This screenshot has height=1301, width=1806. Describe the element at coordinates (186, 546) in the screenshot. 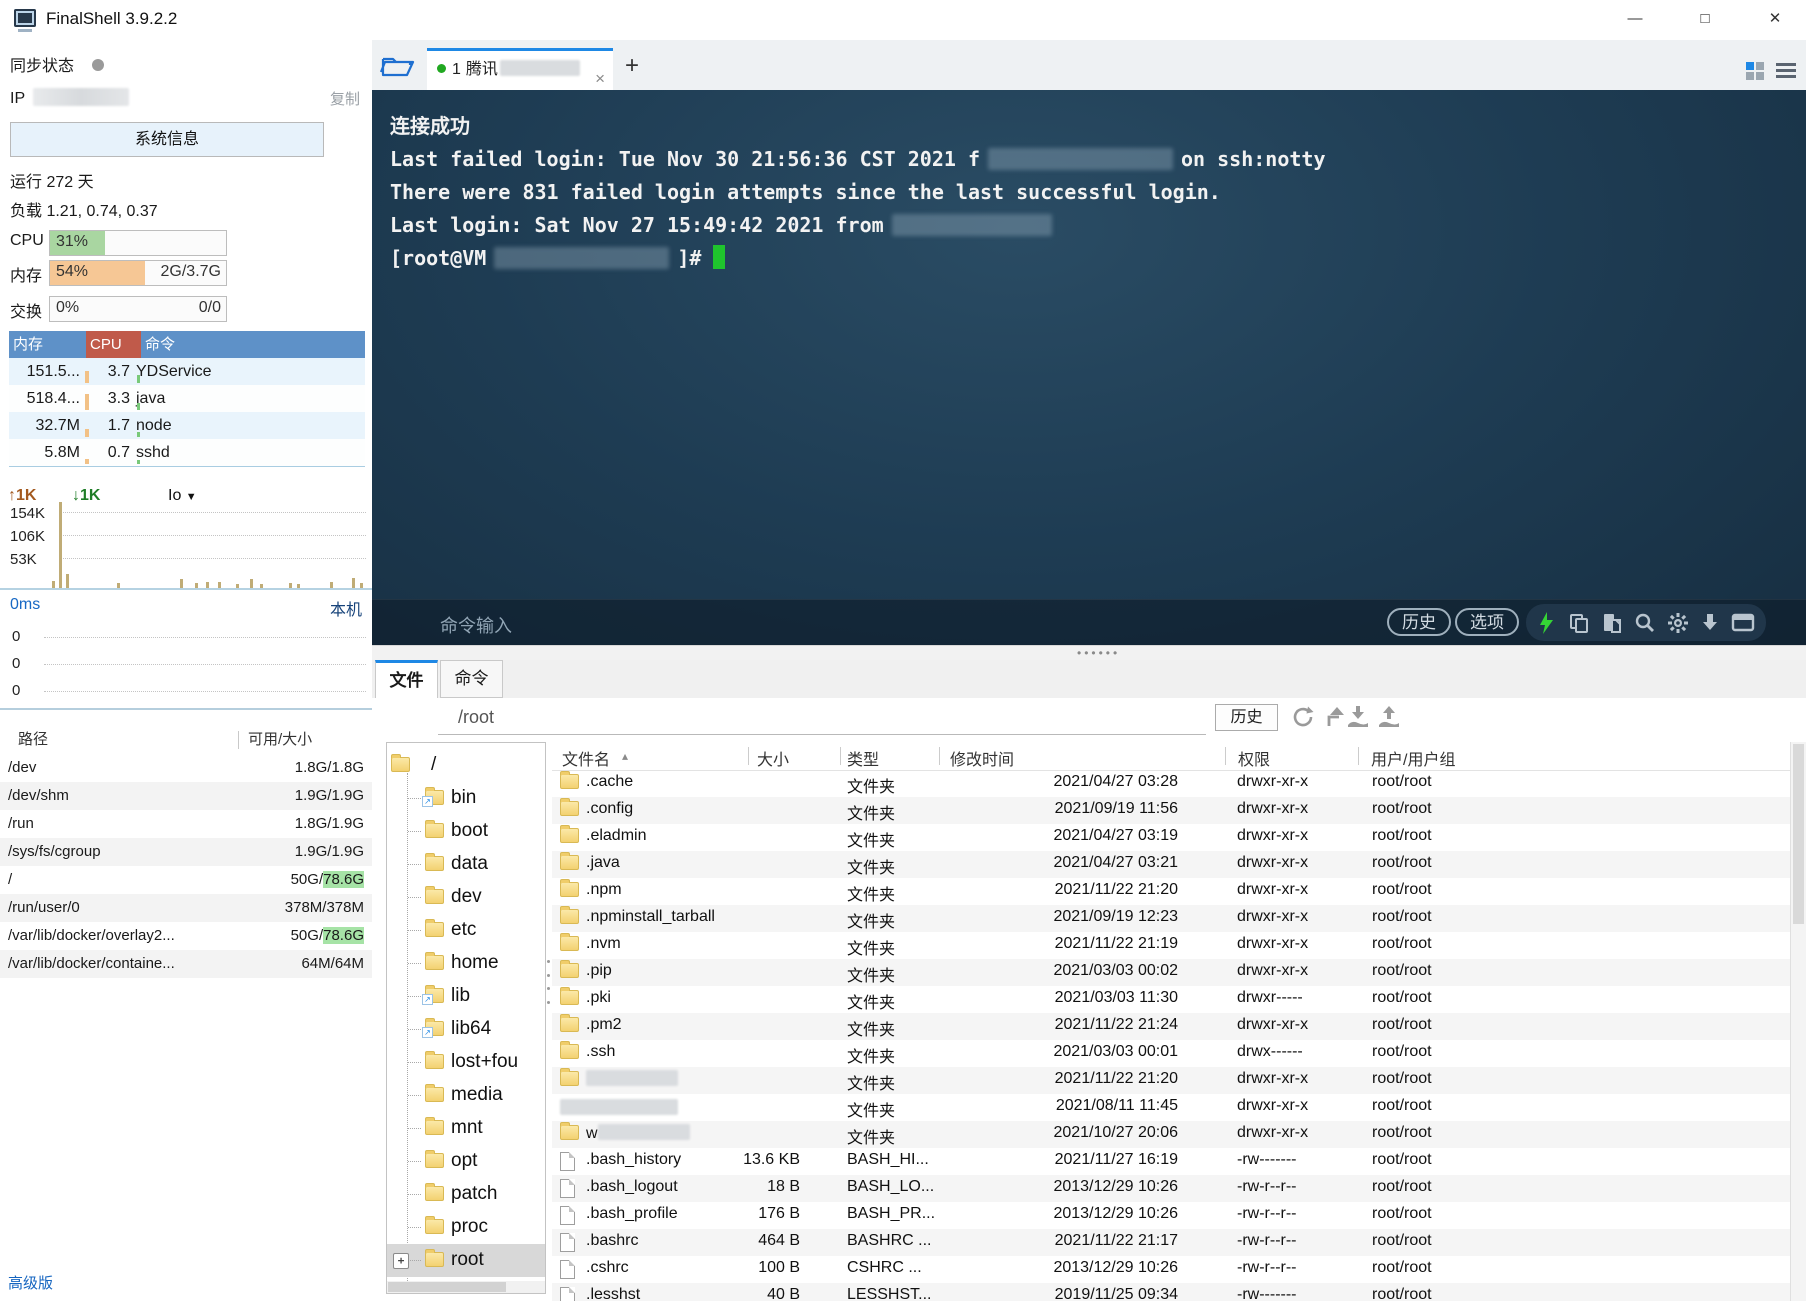

I see `network-traffic-chart: 154K 106K 53K` at that location.